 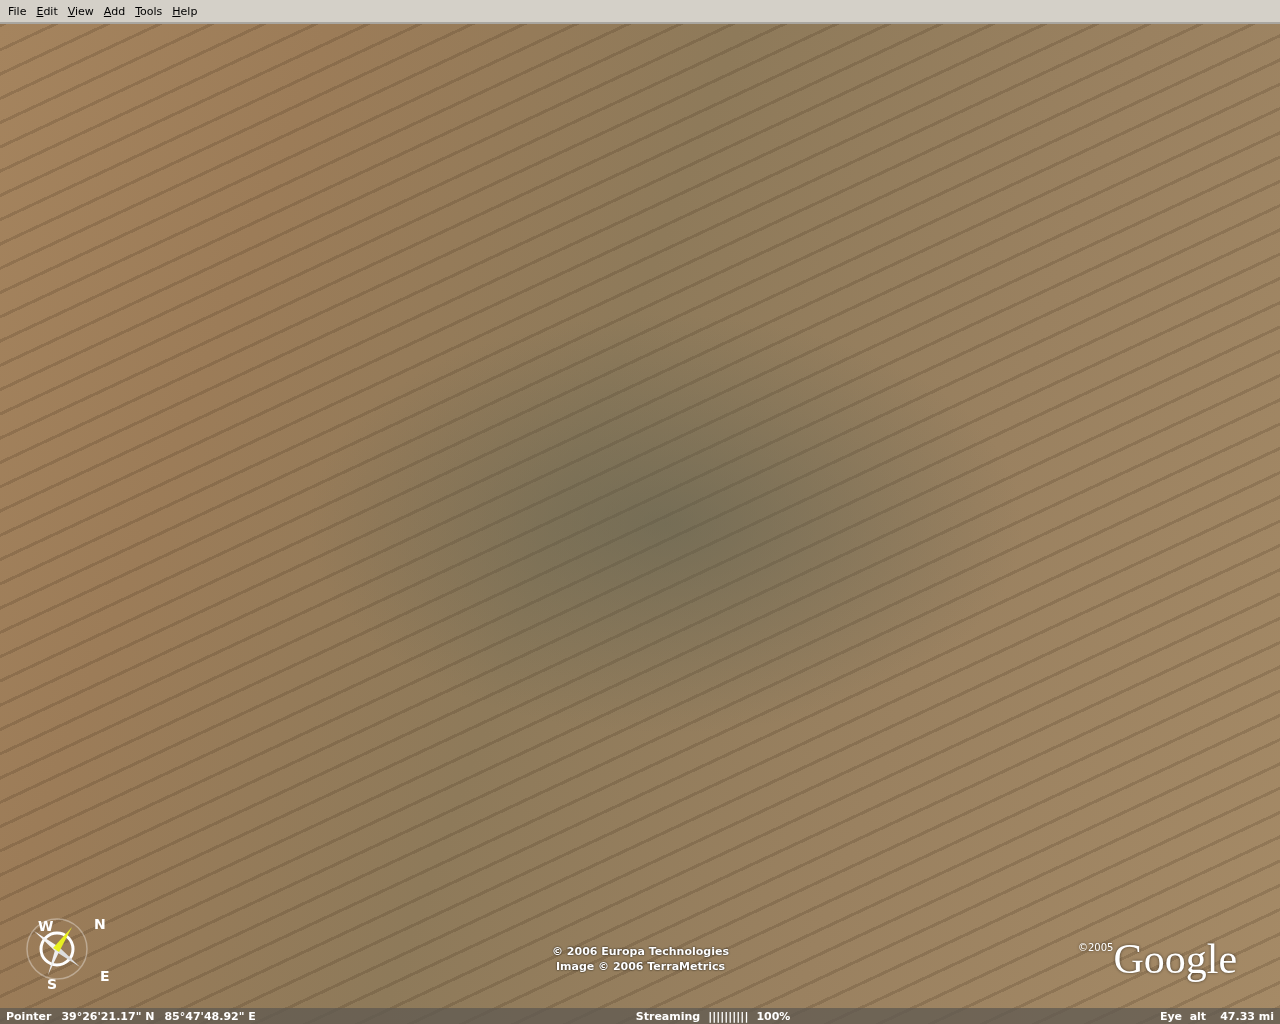 I want to click on menu-item: Tools, so click(x=149, y=11).